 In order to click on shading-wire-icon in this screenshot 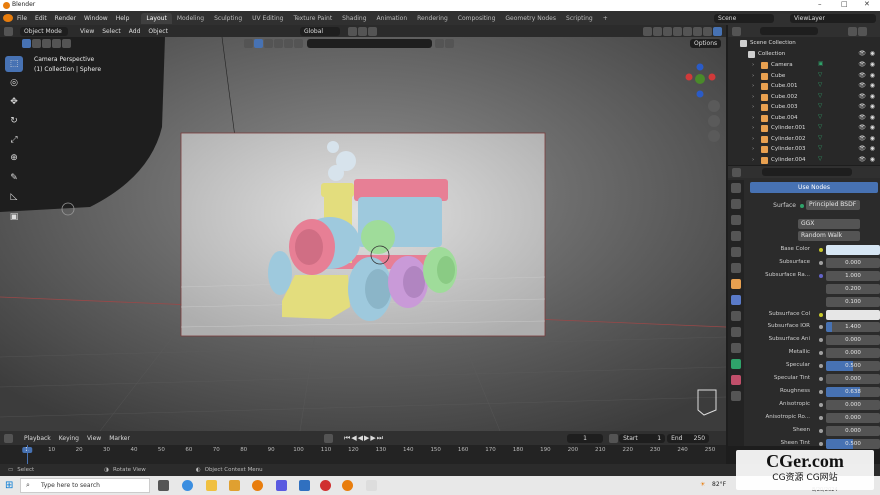, I will do `click(687, 31)`.